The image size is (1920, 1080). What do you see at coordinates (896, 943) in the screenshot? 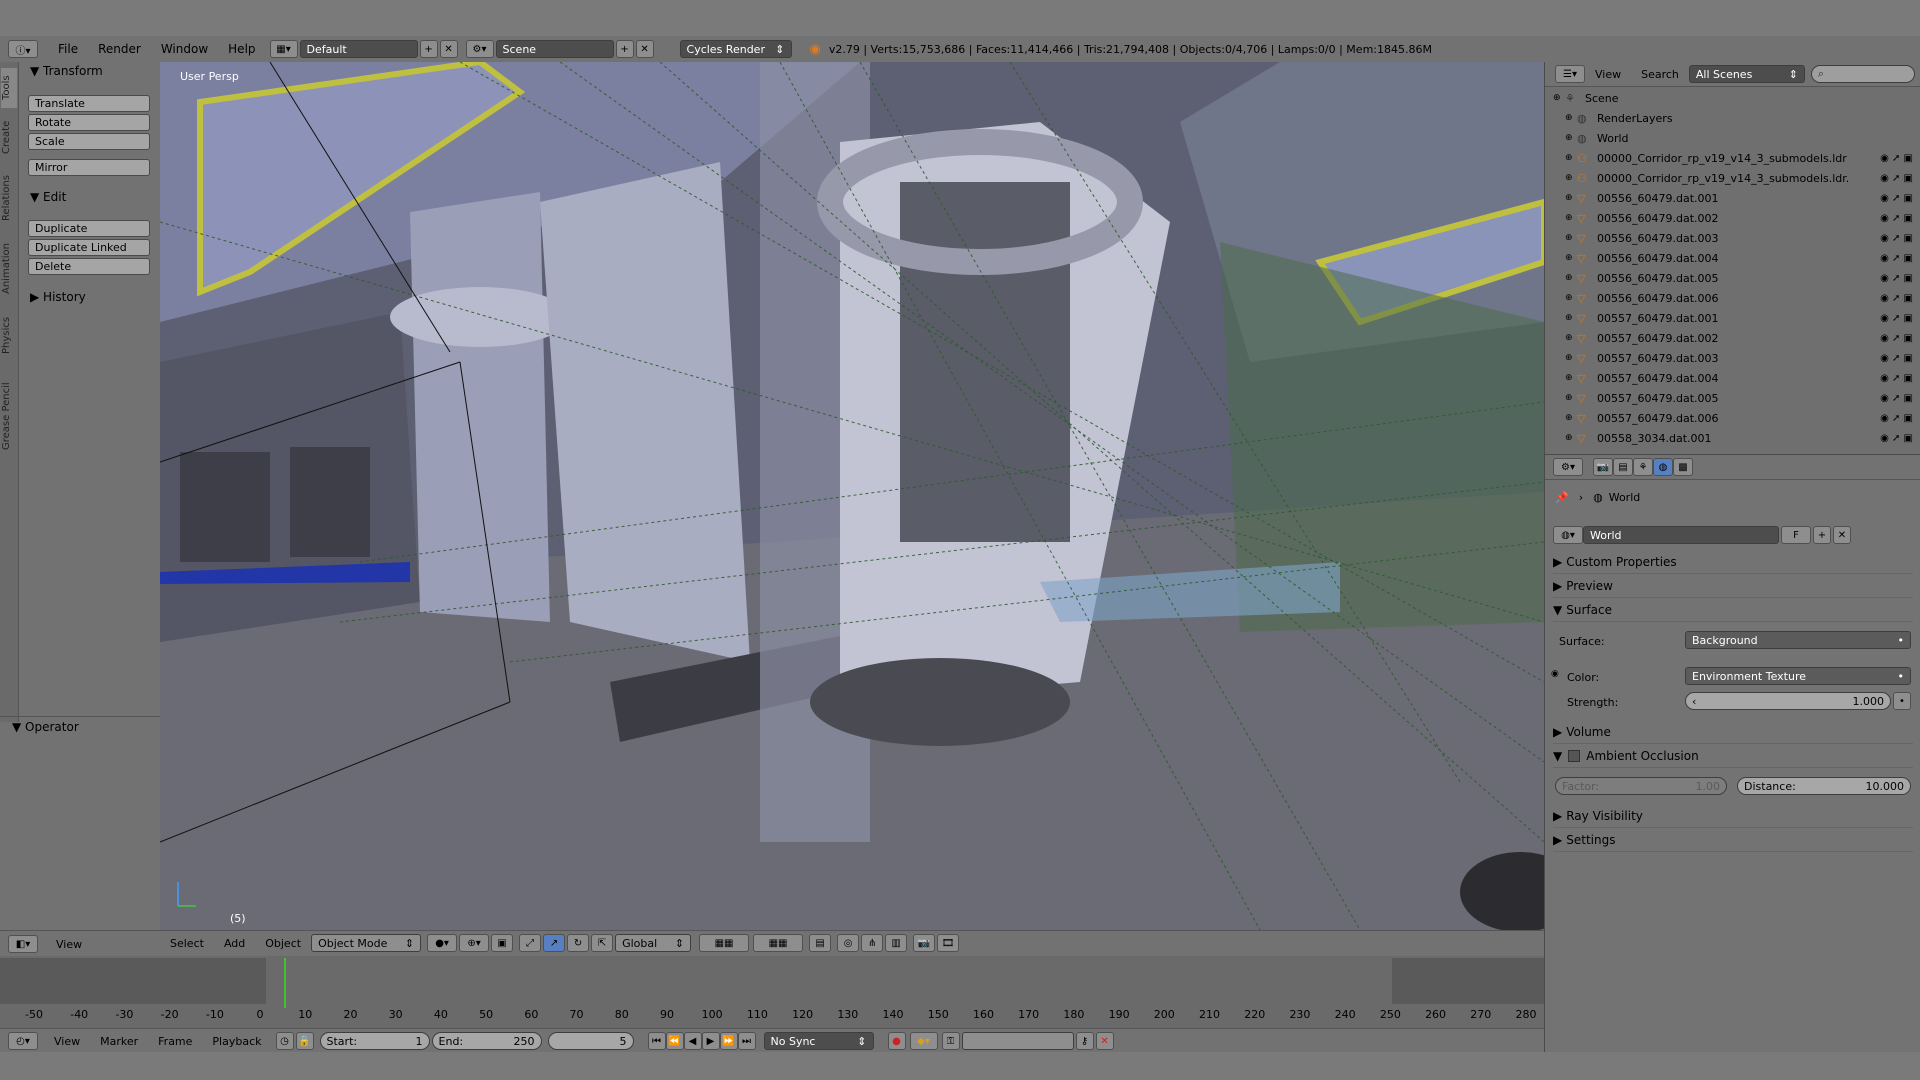
I see `snap-element-icon: ▥` at bounding box center [896, 943].